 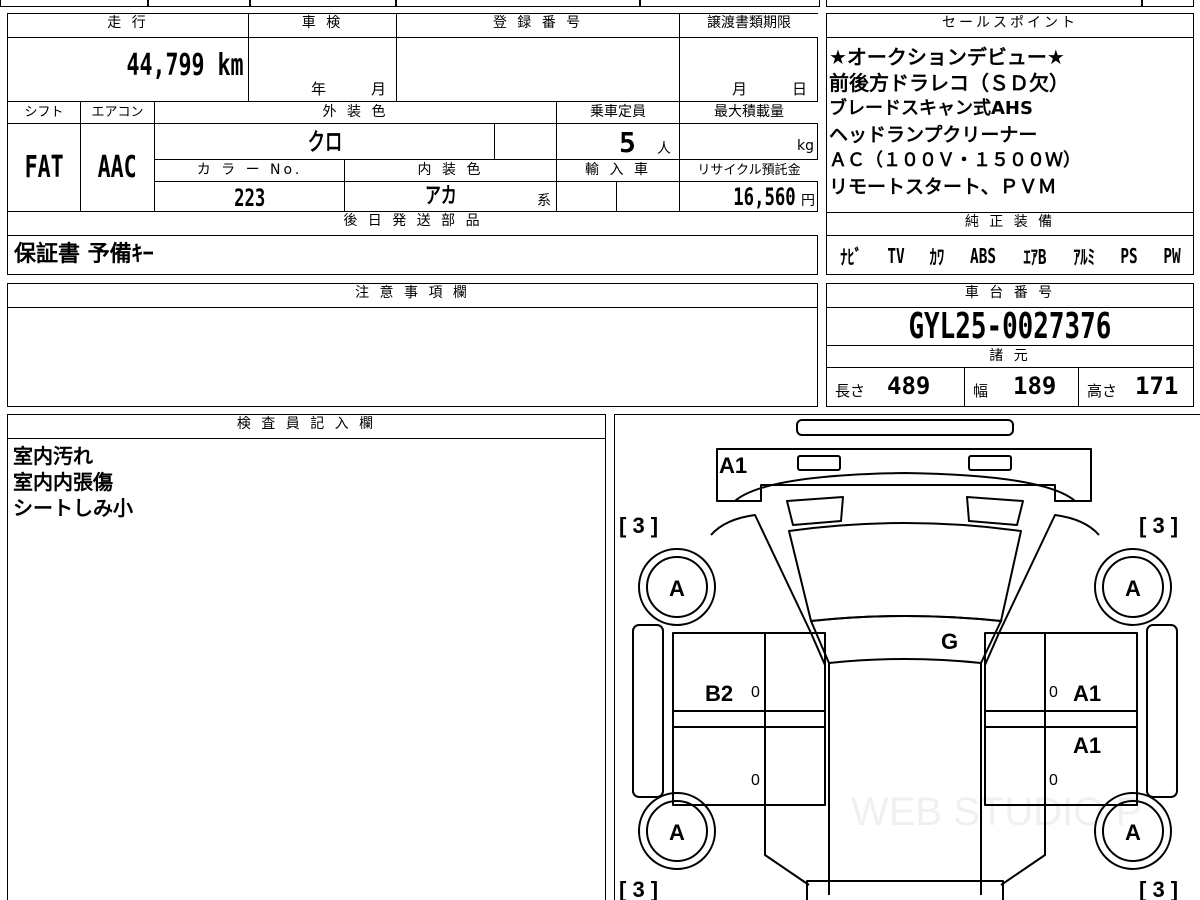 What do you see at coordinates (947, 57) in the screenshot?
I see `sales-point-line: ★オークションデビュー★` at bounding box center [947, 57].